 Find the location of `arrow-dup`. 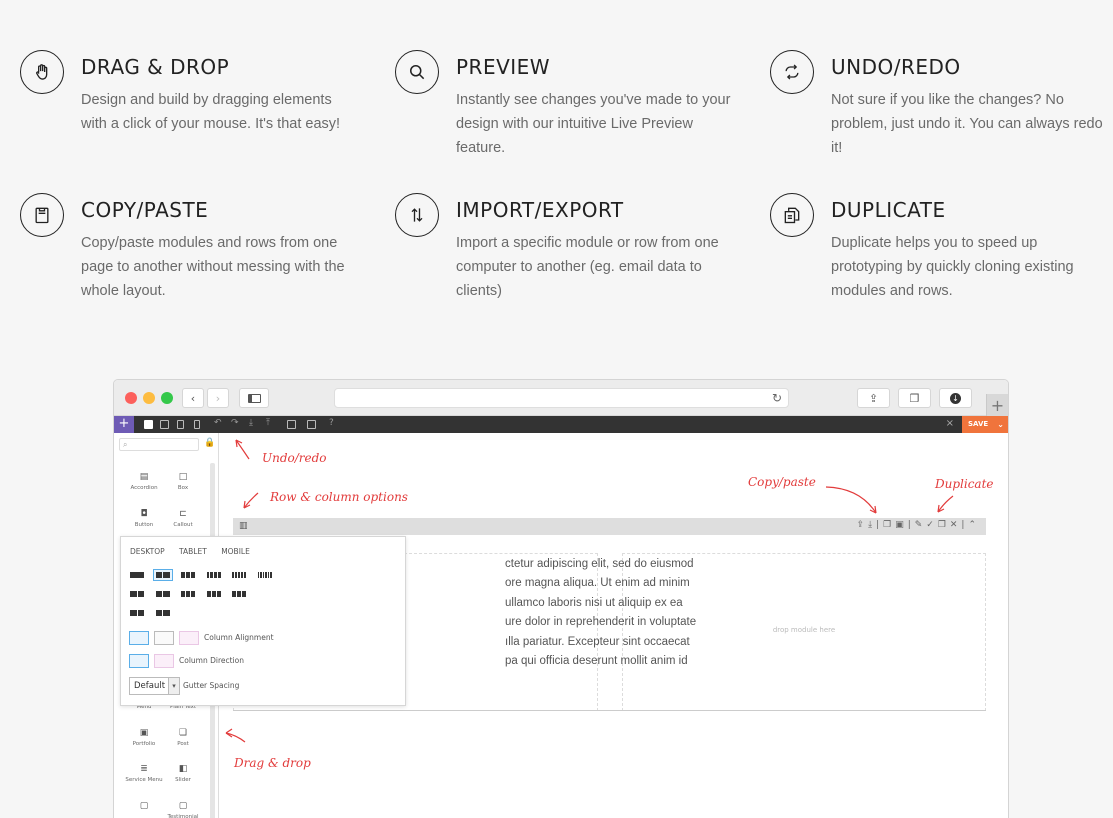

arrow-dup is located at coordinates (945, 504).